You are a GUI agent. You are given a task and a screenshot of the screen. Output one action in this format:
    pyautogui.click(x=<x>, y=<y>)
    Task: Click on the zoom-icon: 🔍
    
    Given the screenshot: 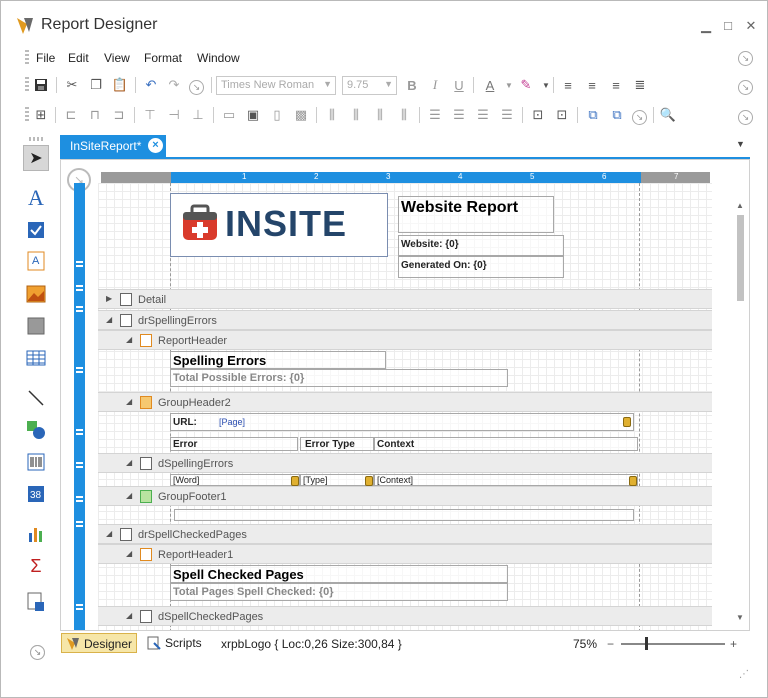 What is the action you would take?
    pyautogui.click(x=668, y=115)
    